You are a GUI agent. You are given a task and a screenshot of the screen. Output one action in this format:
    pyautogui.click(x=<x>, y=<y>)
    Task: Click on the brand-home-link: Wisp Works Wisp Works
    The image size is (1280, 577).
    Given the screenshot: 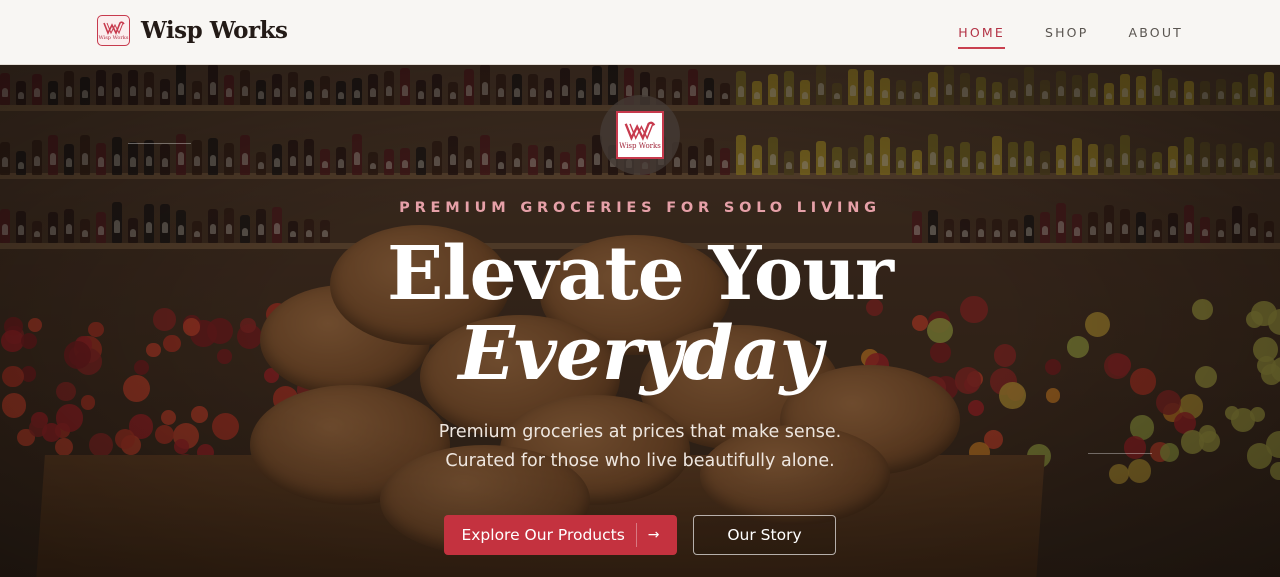 What is the action you would take?
    pyautogui.click(x=192, y=30)
    